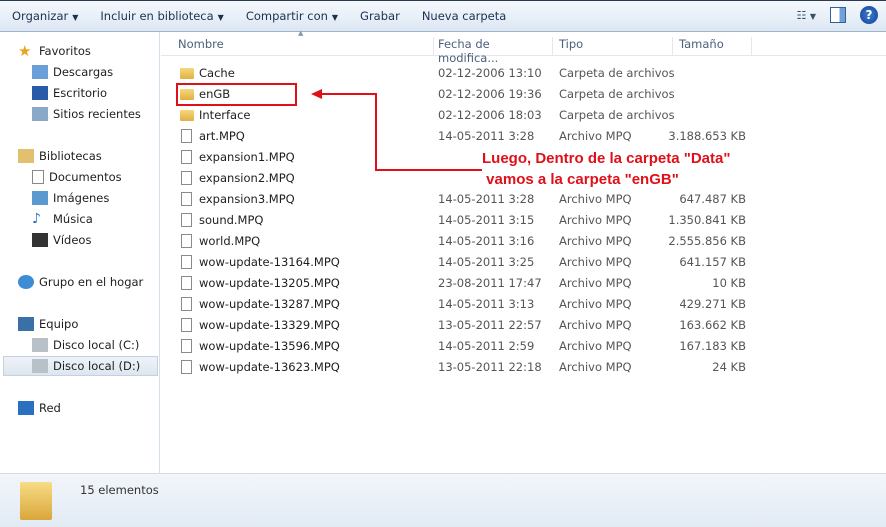 The image size is (886, 527). I want to click on annotation-arrow, so click(397, 130).